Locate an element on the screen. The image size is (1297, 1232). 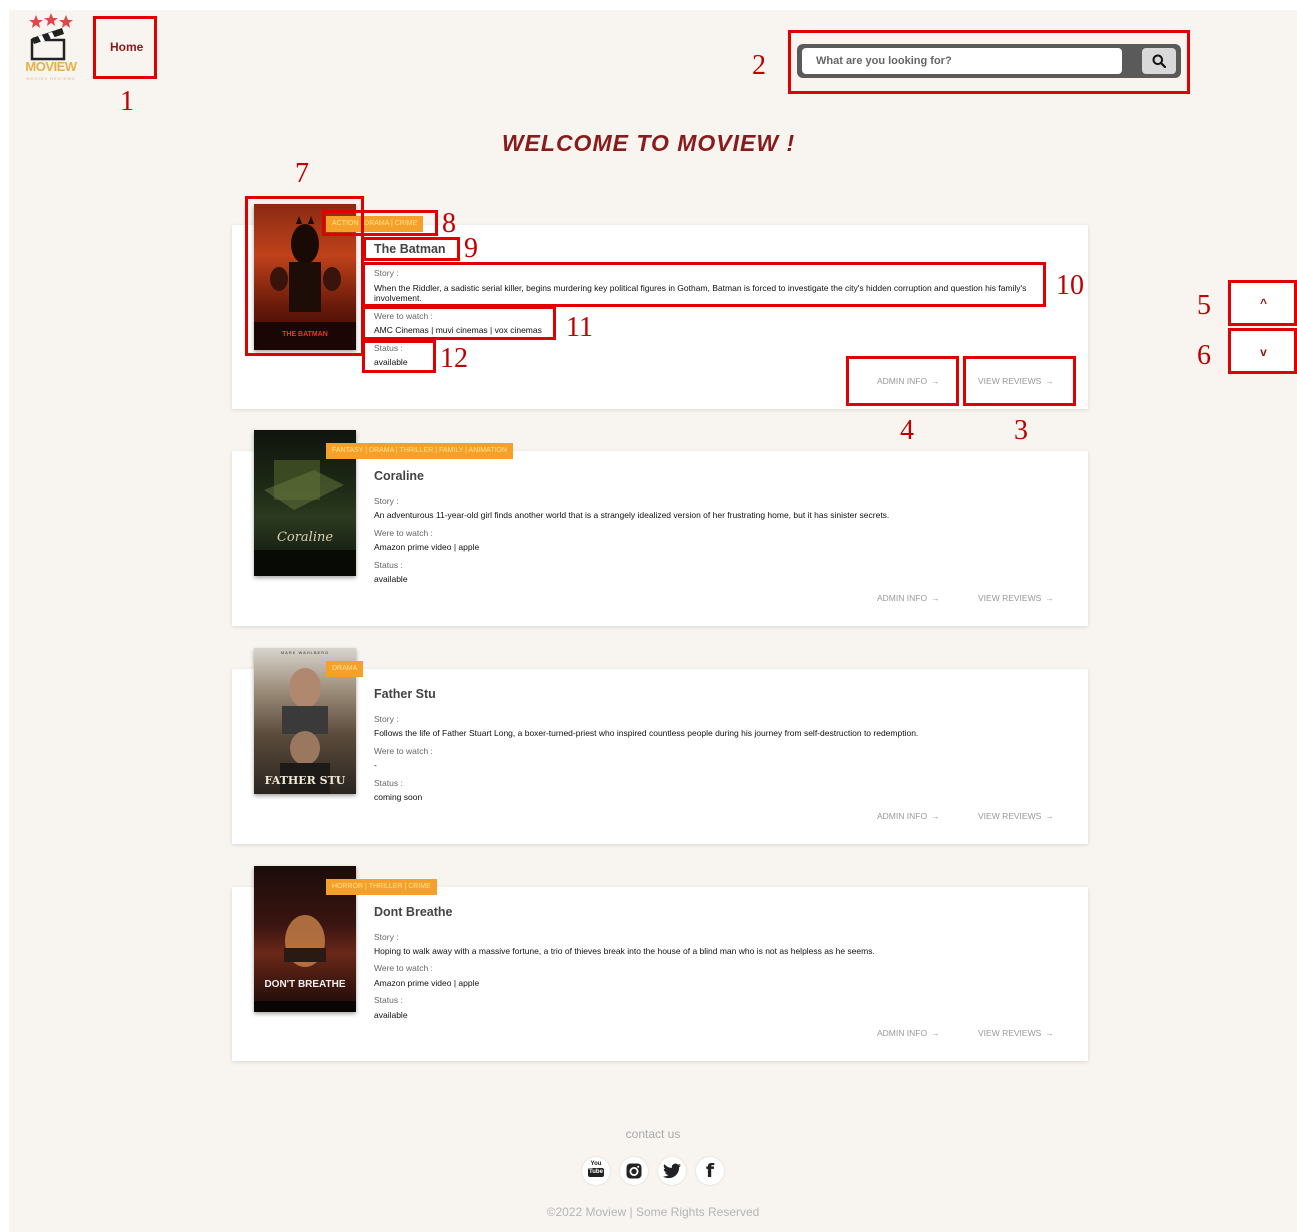
annotation-label-12: 12 is located at coordinates (454, 358).